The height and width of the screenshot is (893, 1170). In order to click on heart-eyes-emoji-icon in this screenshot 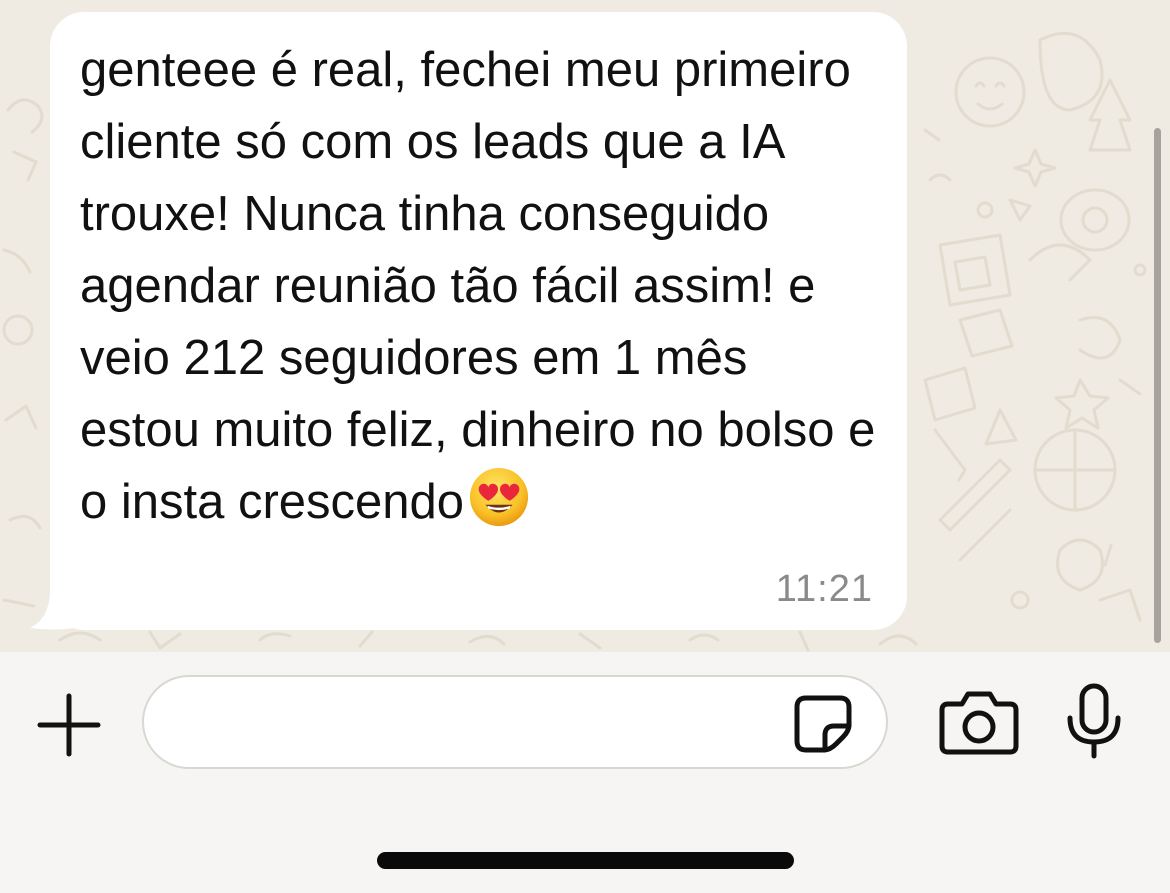, I will do `click(499, 497)`.